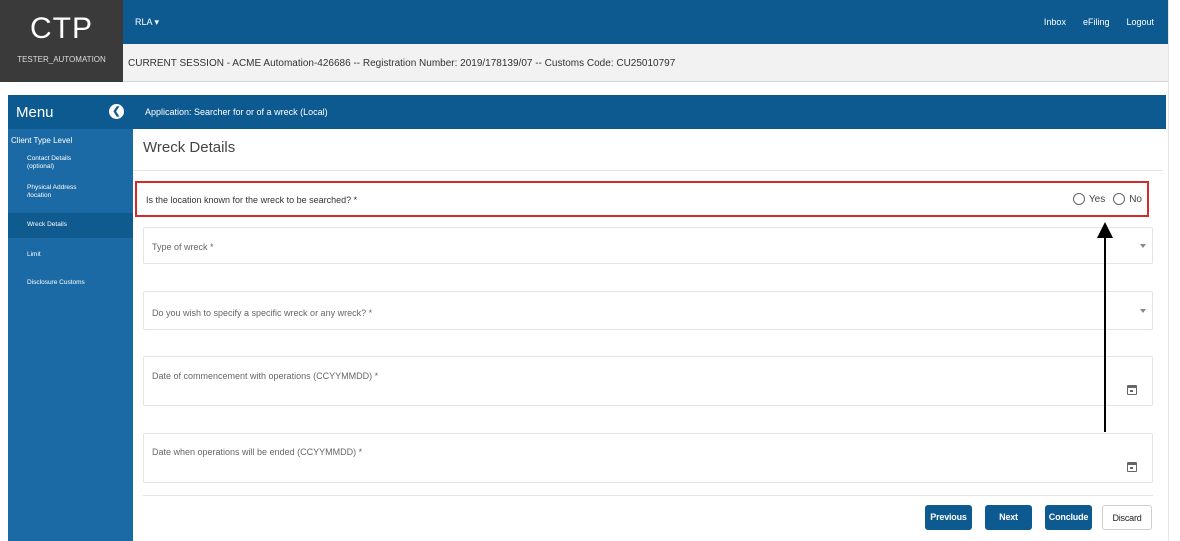  I want to click on top-bar: RLA ▾ Inbox eFiling Logout, so click(645, 22).